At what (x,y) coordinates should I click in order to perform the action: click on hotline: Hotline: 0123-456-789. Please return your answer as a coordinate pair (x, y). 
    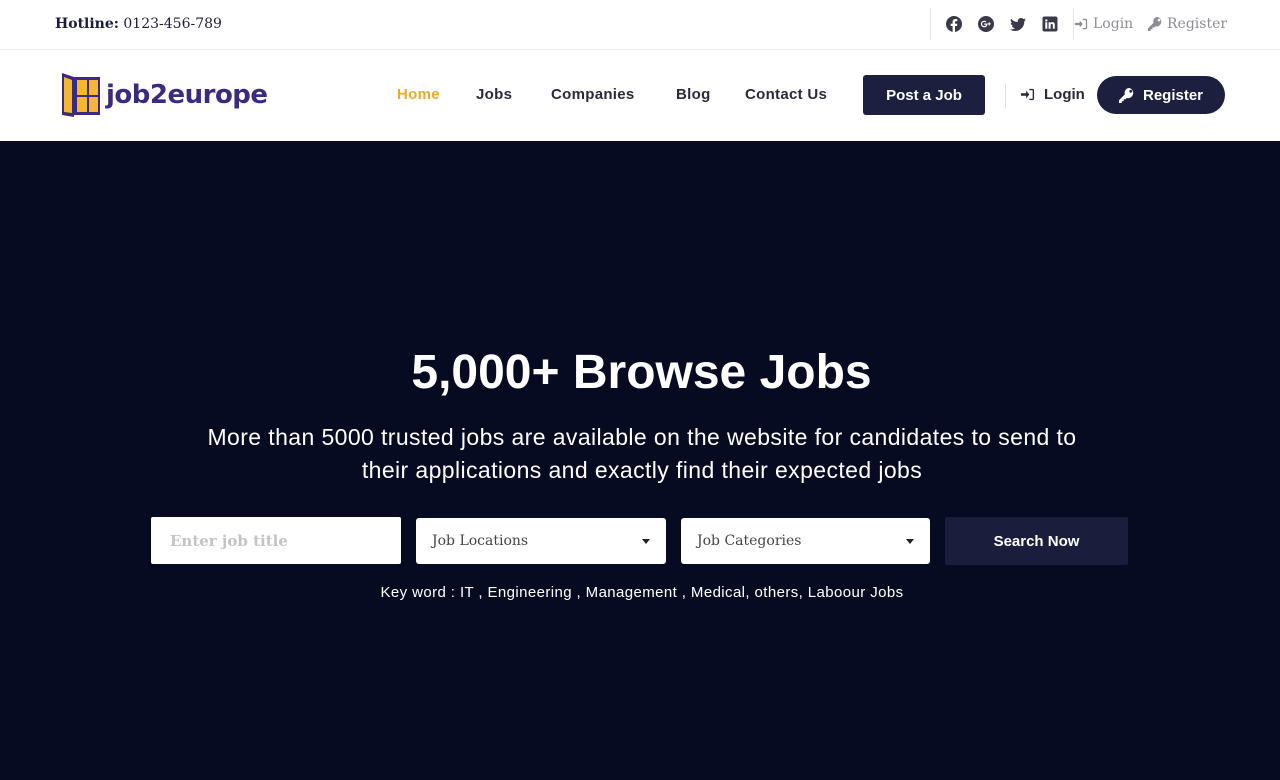
    Looking at the image, I should click on (138, 24).